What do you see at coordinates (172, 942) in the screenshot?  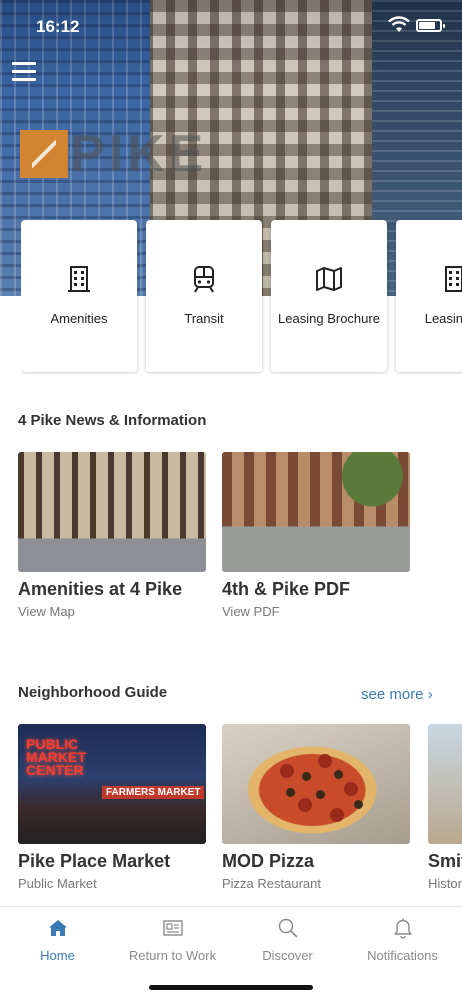 I see `tab-return-to-work: Return to Work` at bounding box center [172, 942].